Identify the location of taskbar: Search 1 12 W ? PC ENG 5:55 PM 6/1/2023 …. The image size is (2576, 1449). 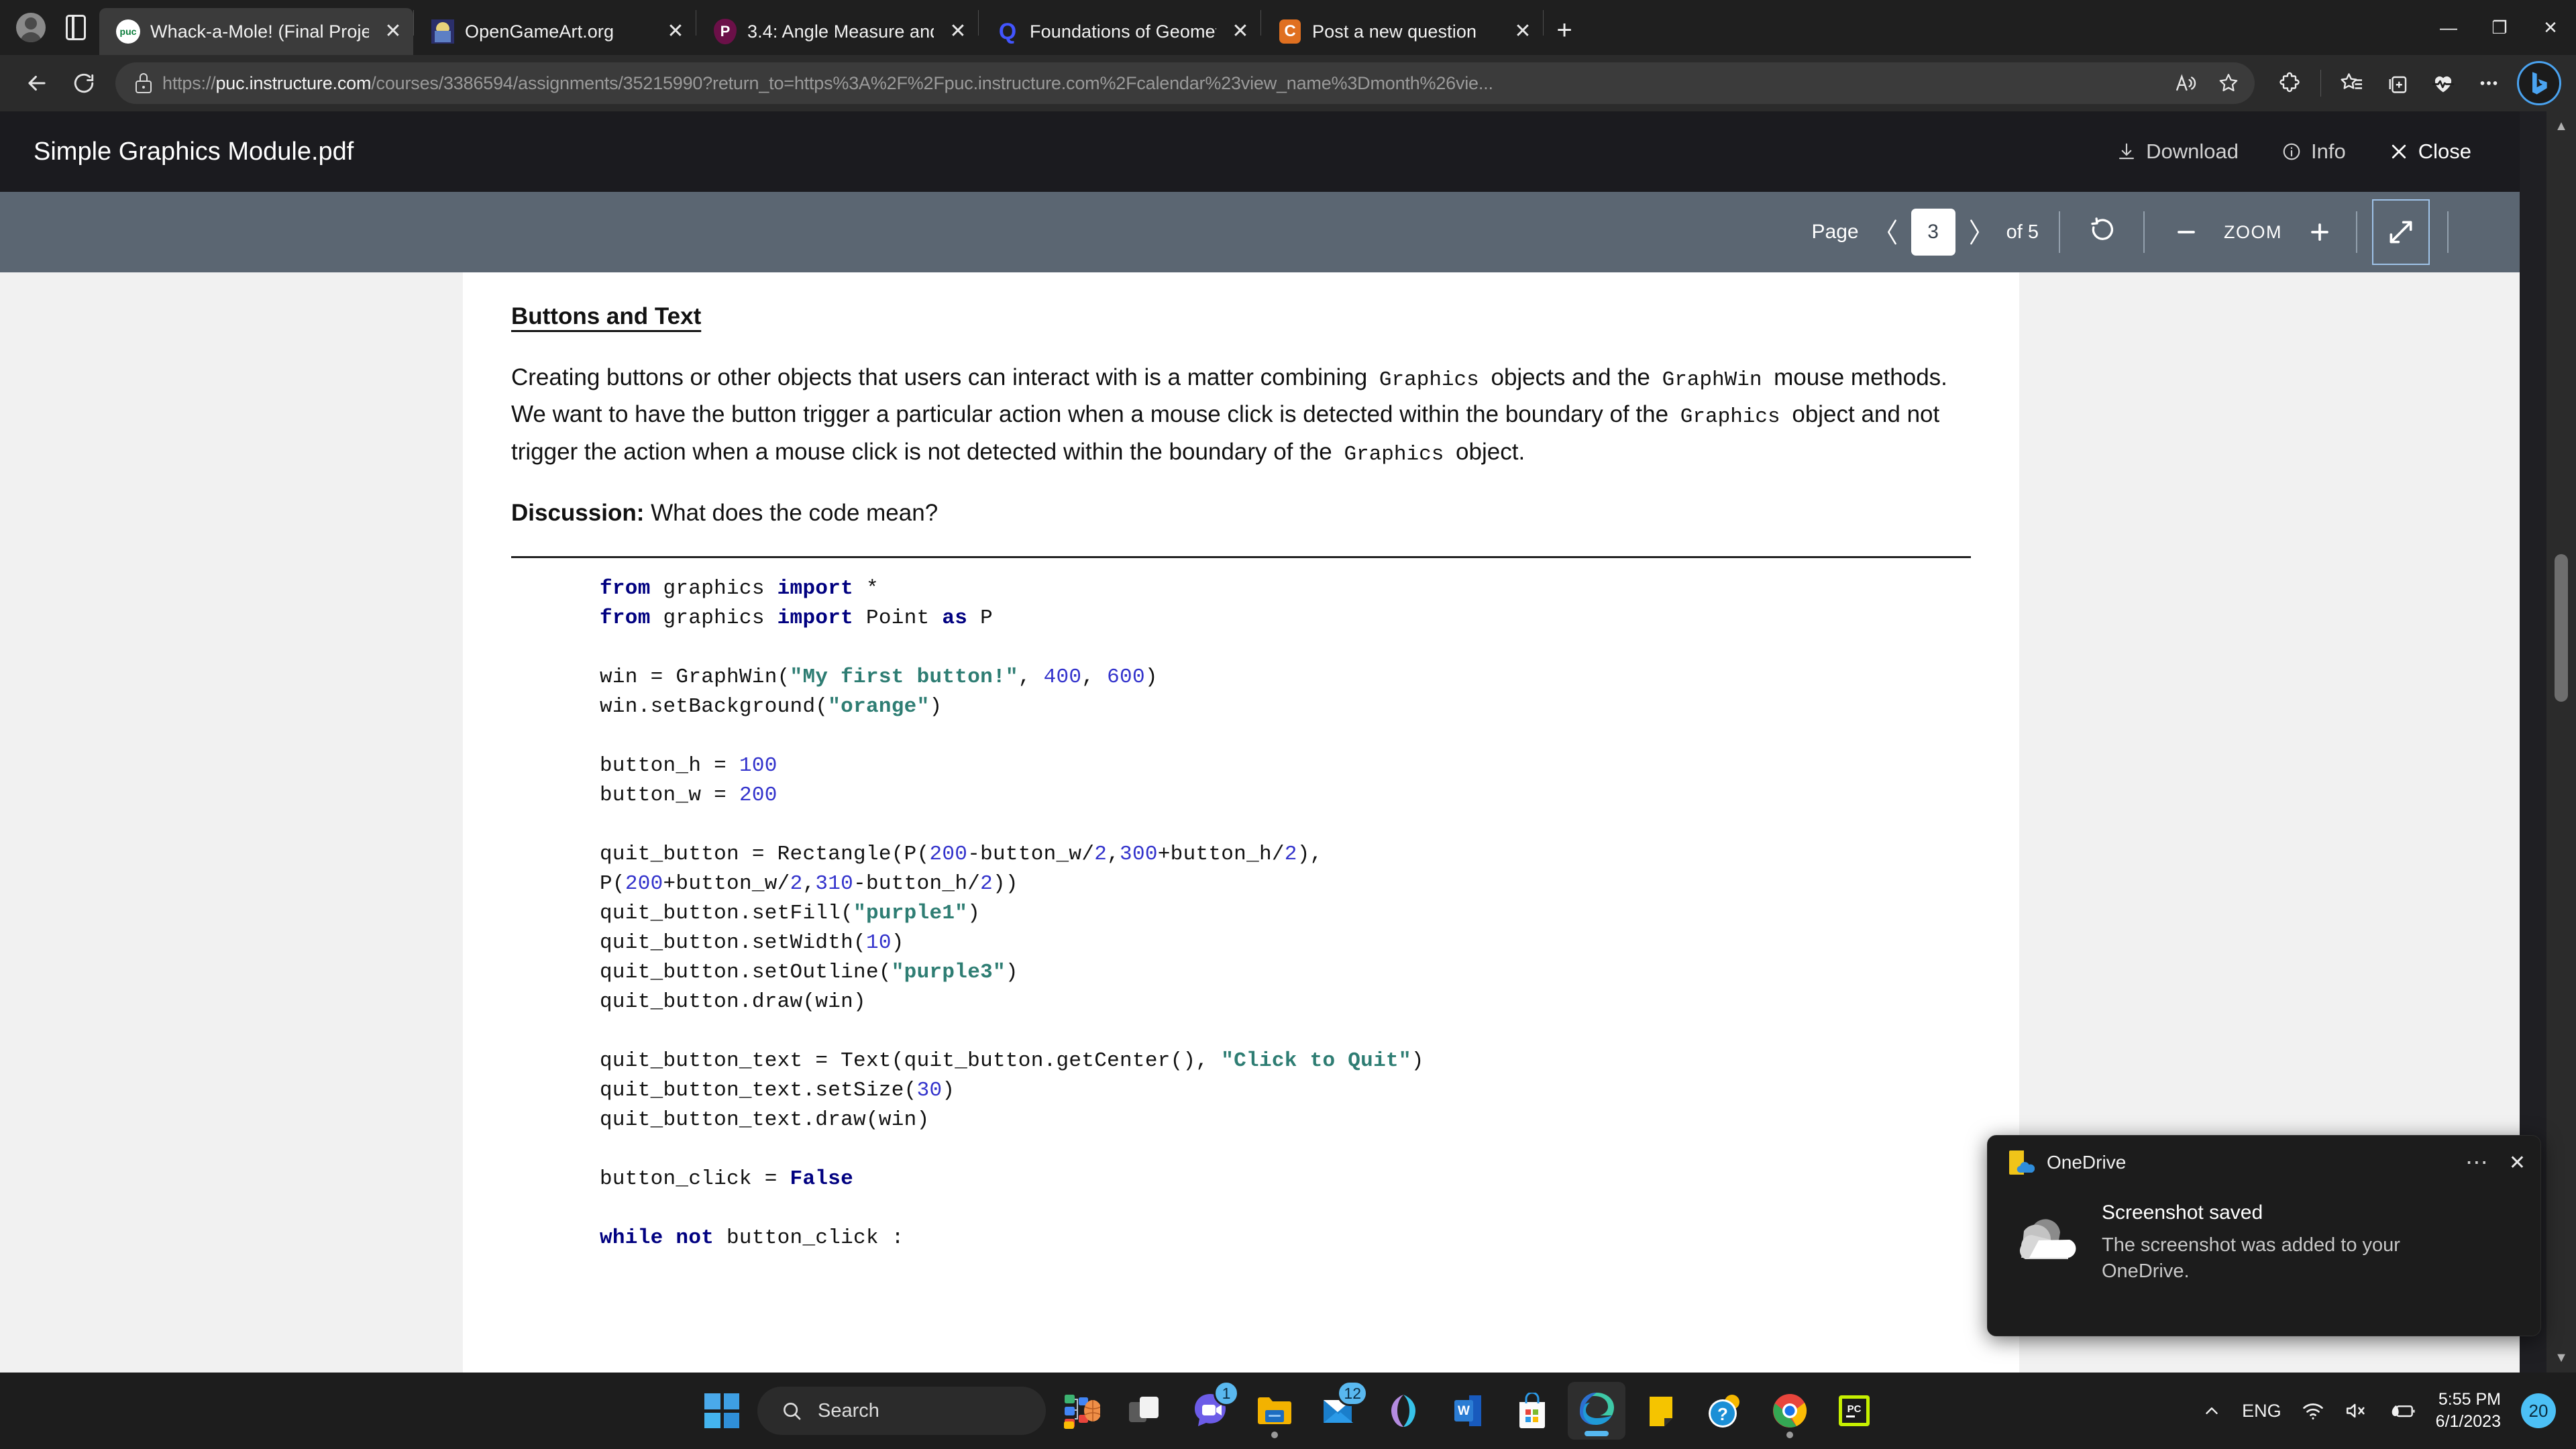
(1288, 1411).